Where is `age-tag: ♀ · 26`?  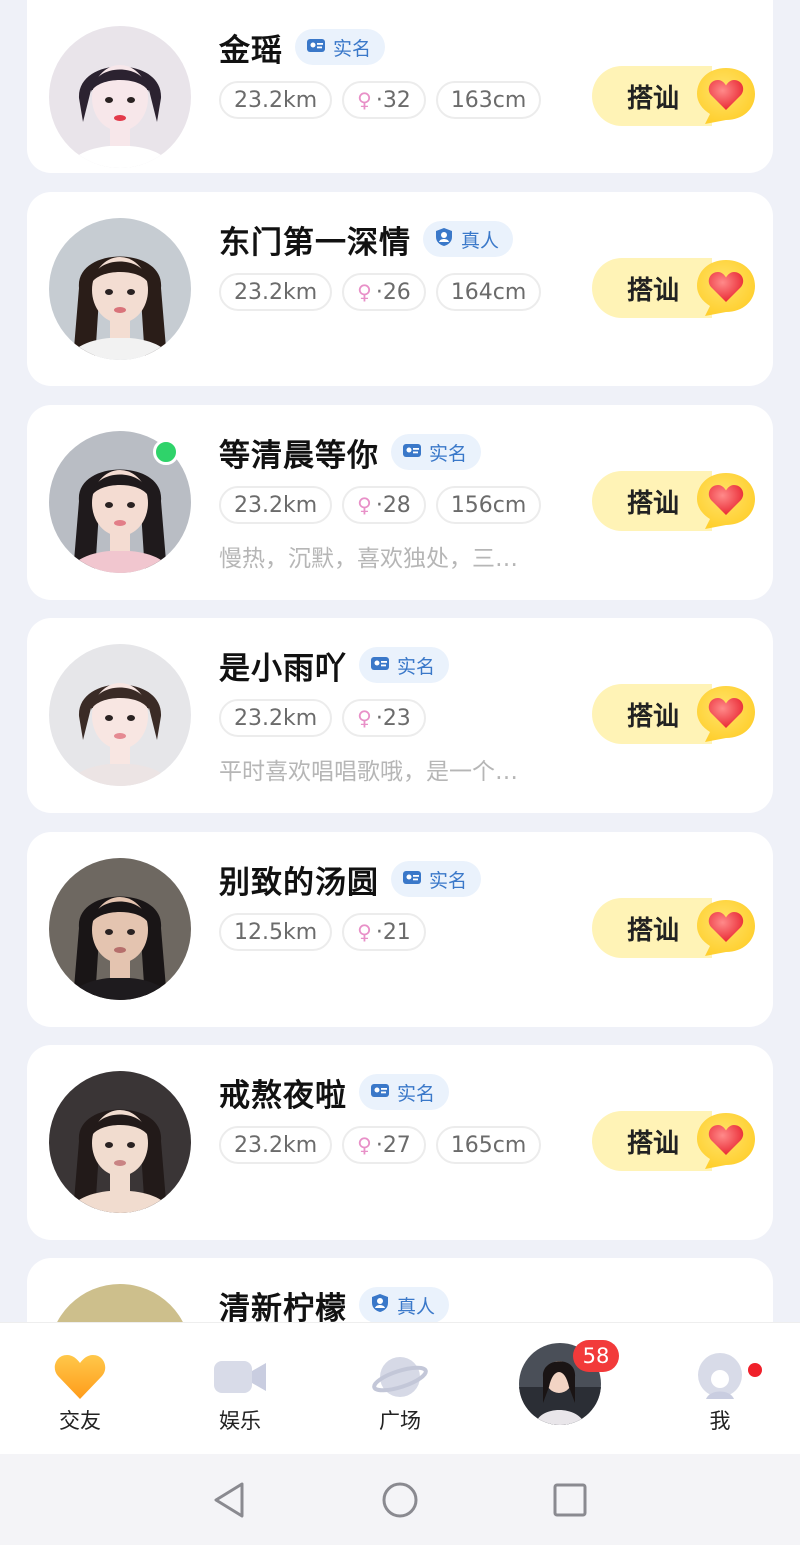 age-tag: ♀ · 26 is located at coordinates (384, 292).